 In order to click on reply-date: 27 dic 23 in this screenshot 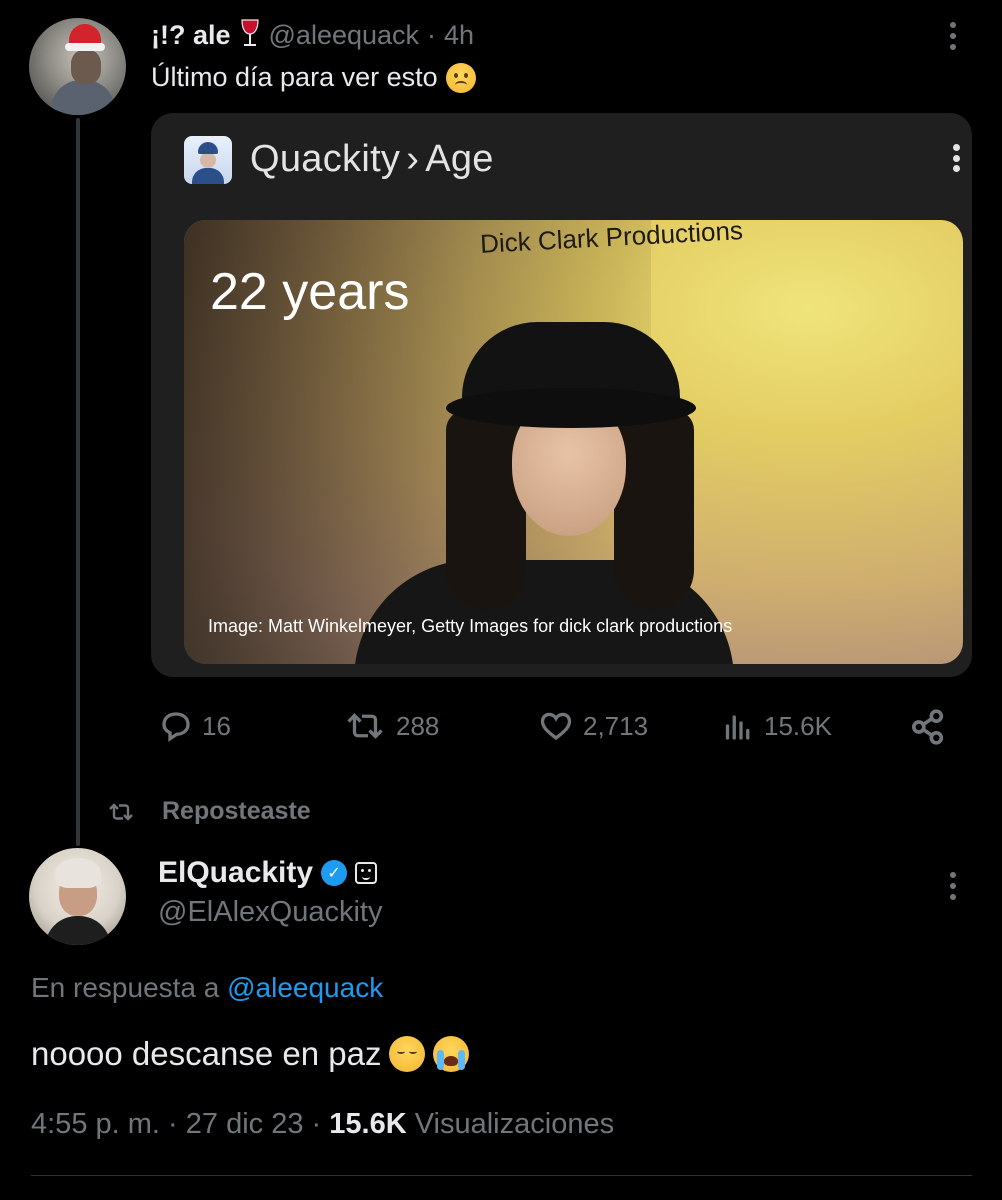, I will do `click(245, 1124)`.